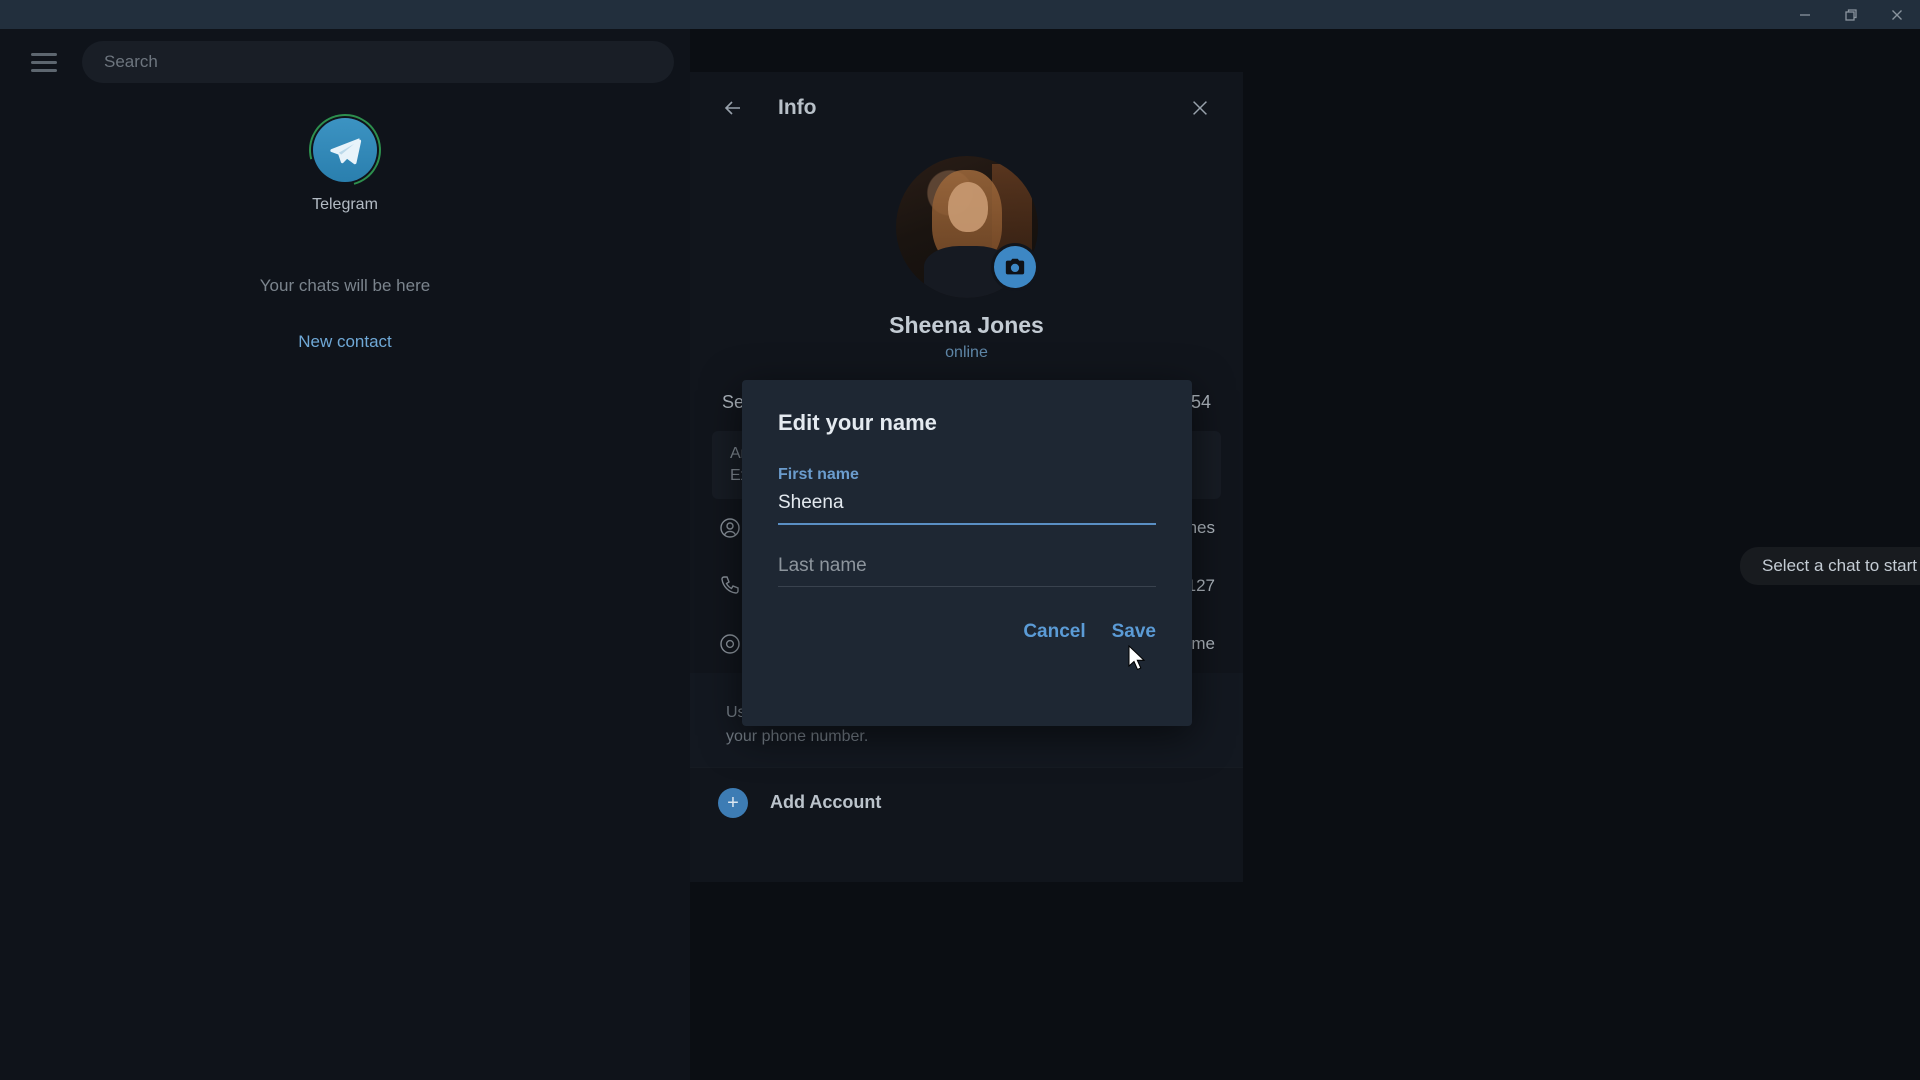  What do you see at coordinates (733, 802) in the screenshot?
I see `plus-icon: +` at bounding box center [733, 802].